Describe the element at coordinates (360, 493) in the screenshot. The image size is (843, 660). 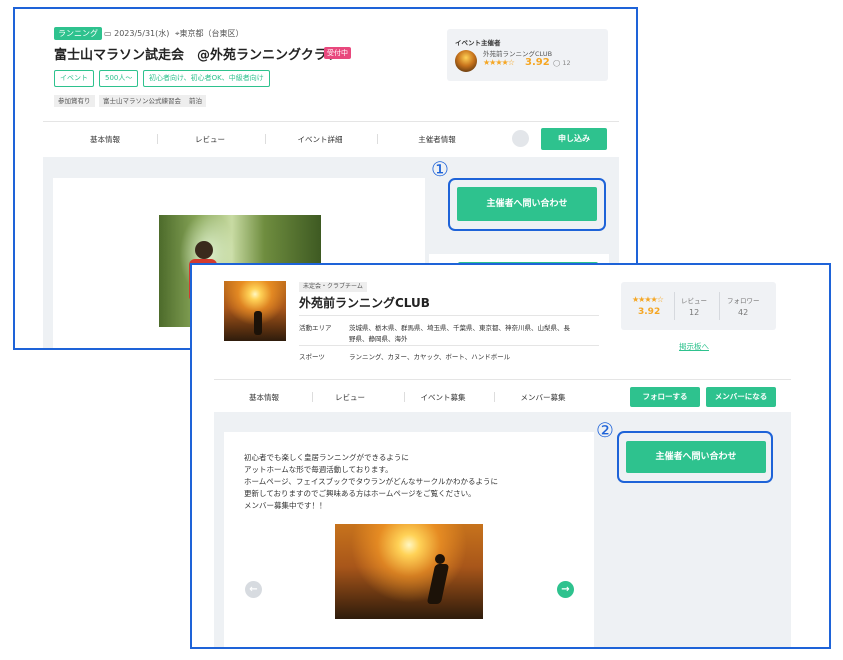
I see `description-line: 更新しておりますのでご興味ある方はホームページをご覧ください。` at that location.